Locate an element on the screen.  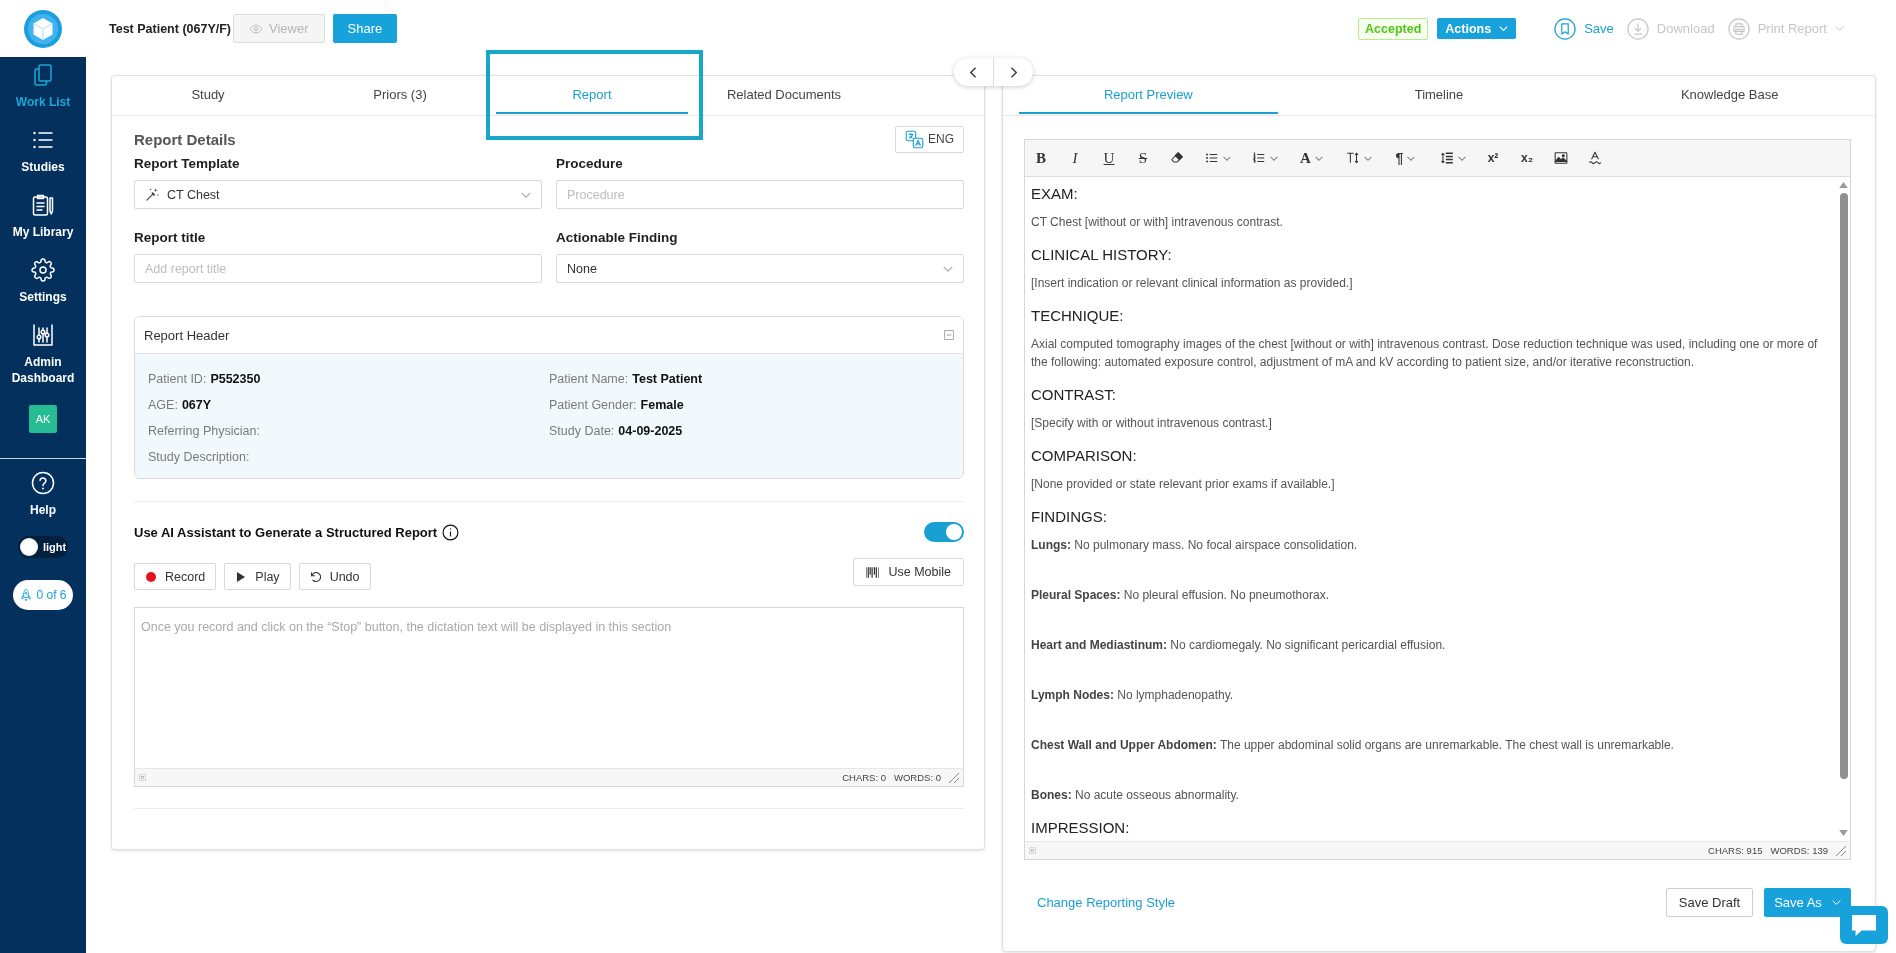
nav-item: My Library is located at coordinates (43, 216).